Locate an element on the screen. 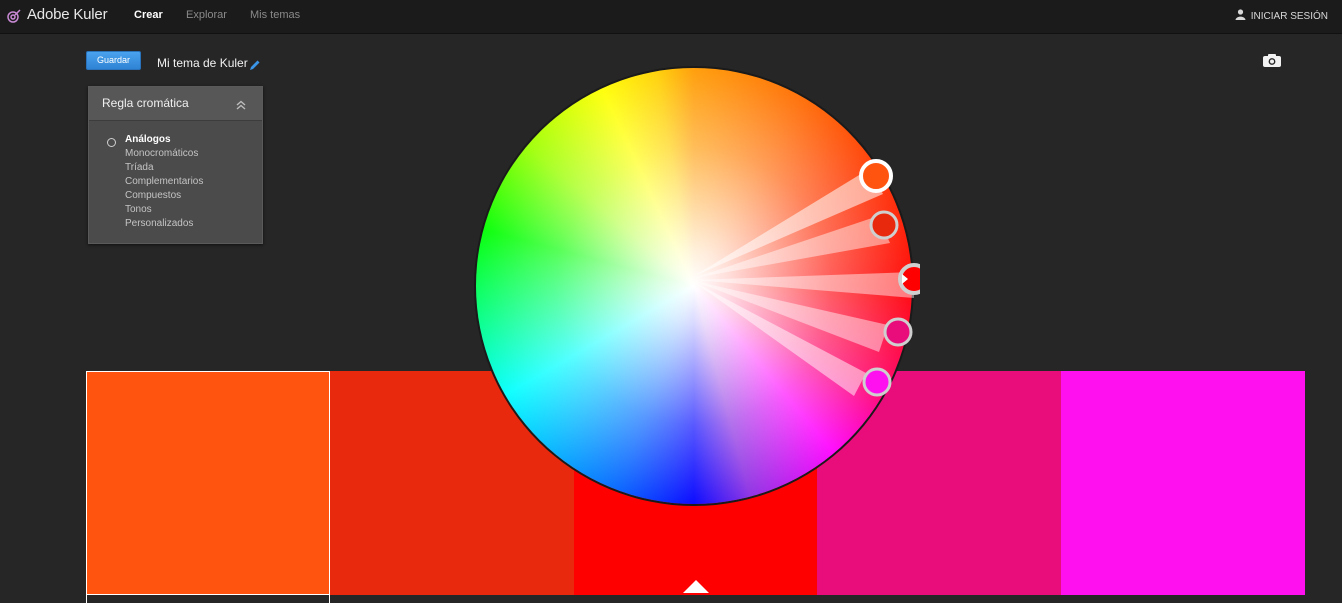  camera-icon is located at coordinates (1272, 60).